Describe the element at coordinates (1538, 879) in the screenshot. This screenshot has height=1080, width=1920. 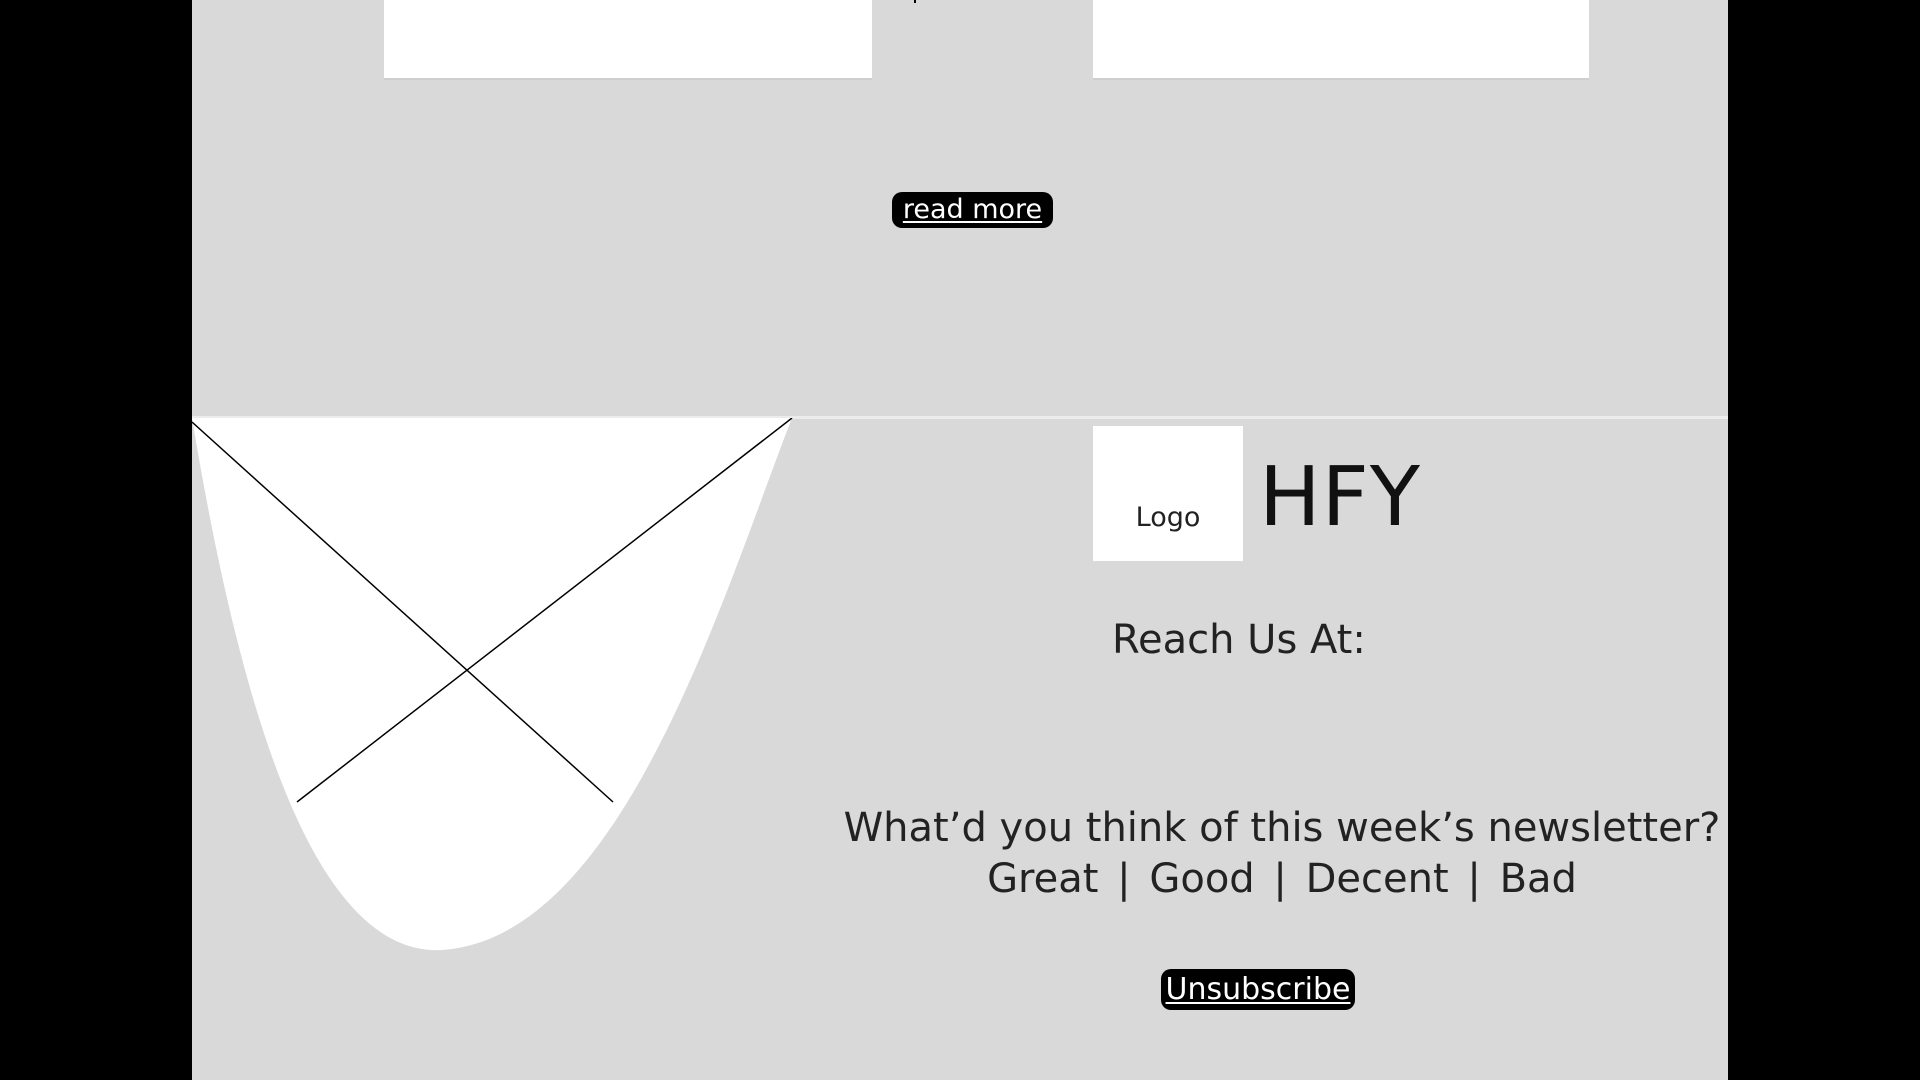
I see `feedback-option-bad: Bad` at that location.